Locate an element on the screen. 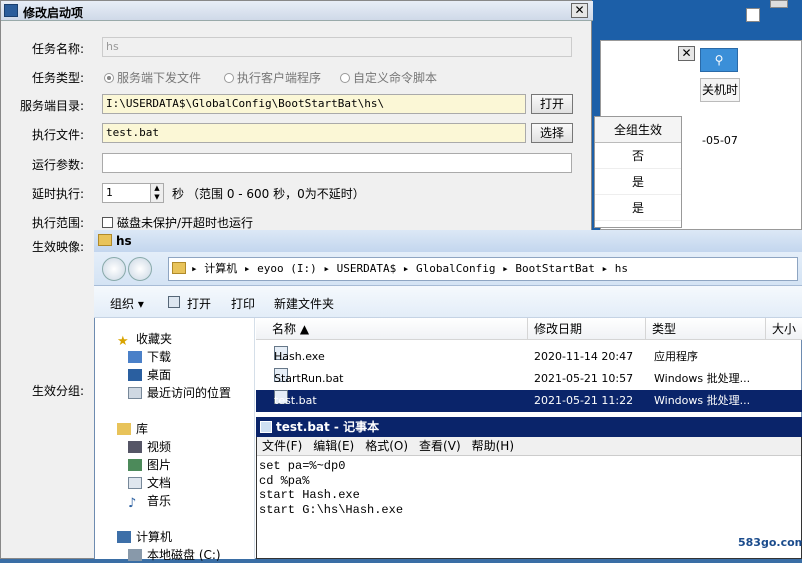 The height and width of the screenshot is (563, 802). nav-downloads: 下载 is located at coordinates (149, 356).